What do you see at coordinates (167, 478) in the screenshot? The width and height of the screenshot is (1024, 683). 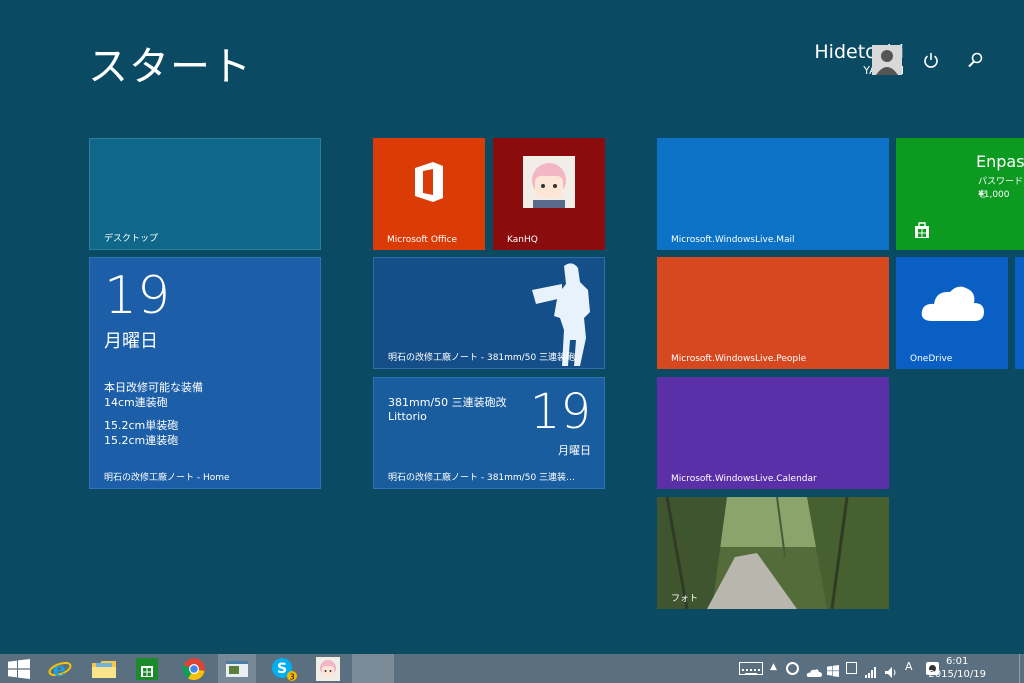 I see `tile-blog-home-label: 明石の改修工廠ノート - Home` at bounding box center [167, 478].